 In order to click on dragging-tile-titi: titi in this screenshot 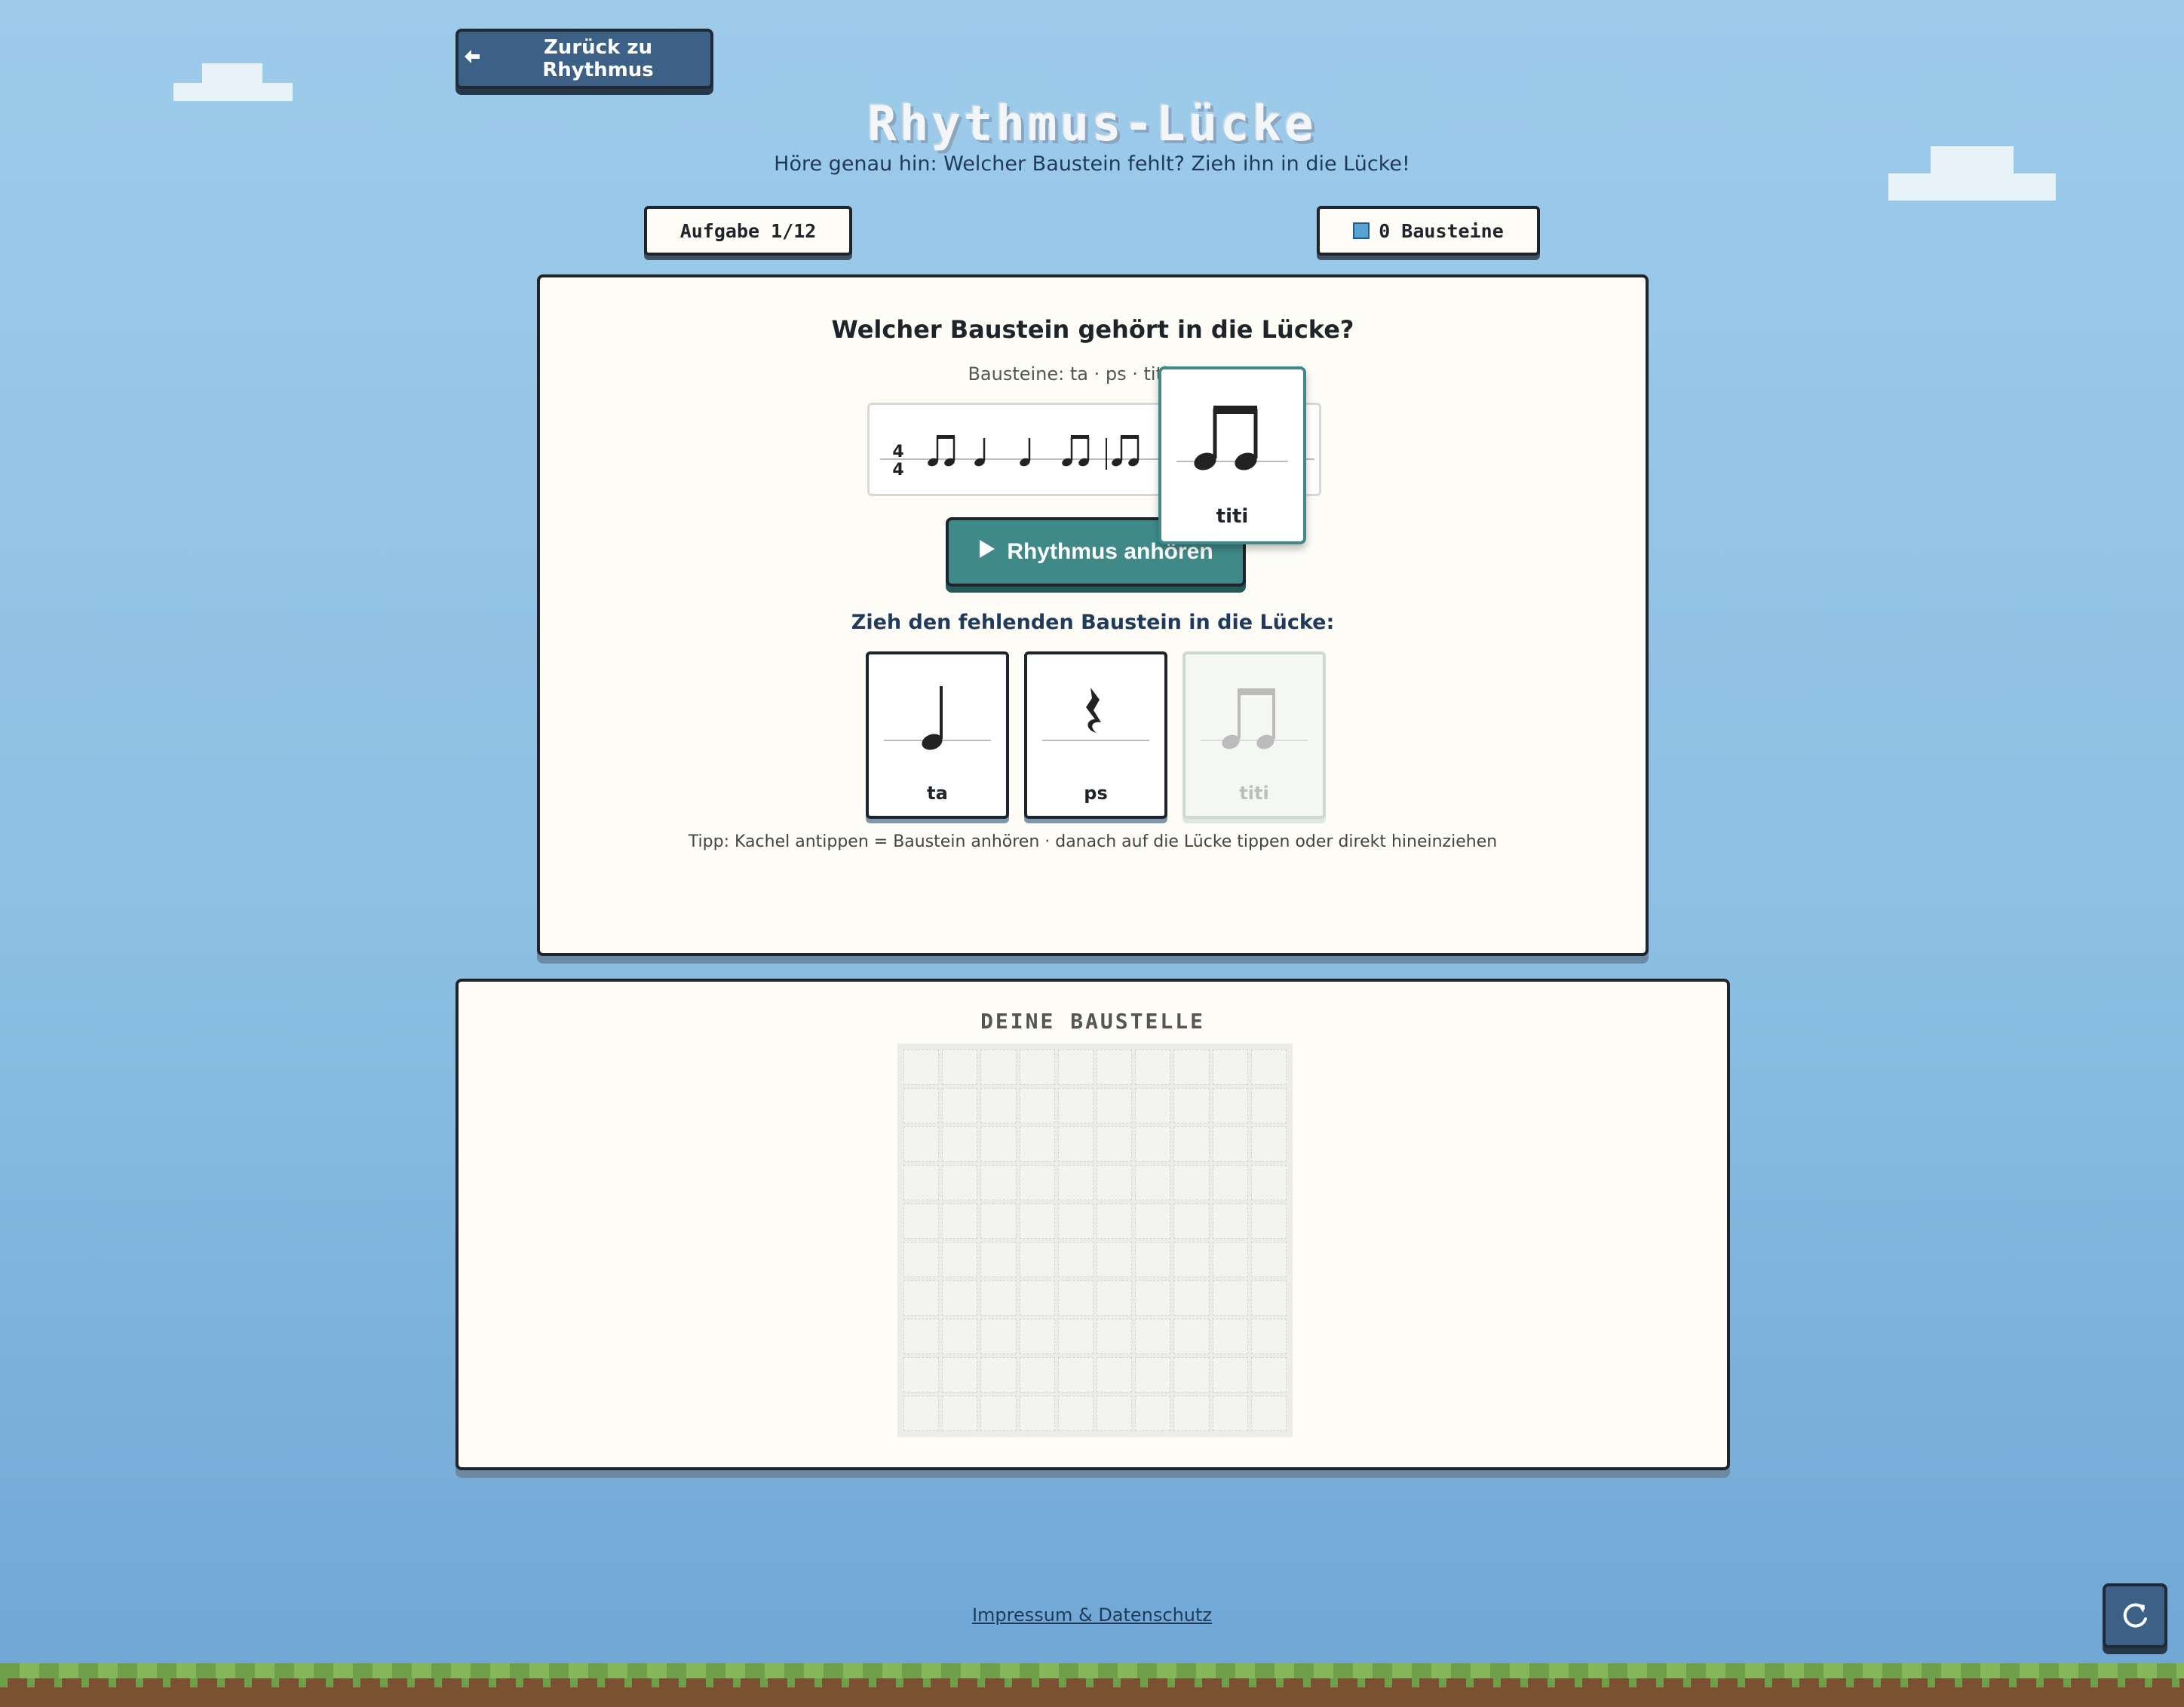, I will do `click(1232, 455)`.